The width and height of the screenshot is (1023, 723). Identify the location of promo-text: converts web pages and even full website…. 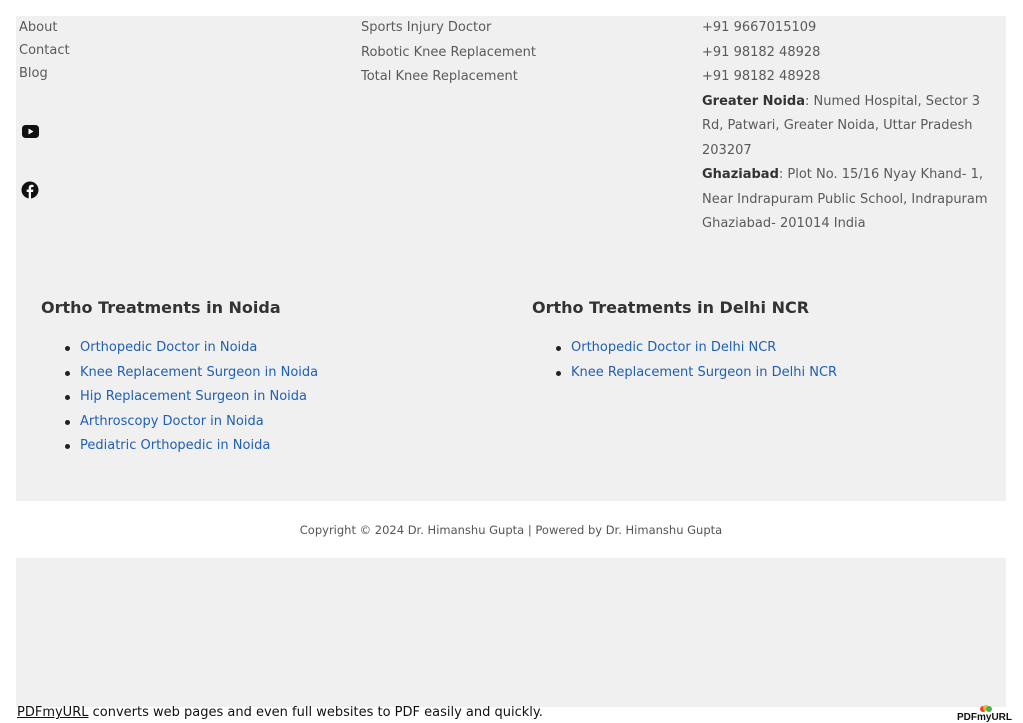
(315, 712).